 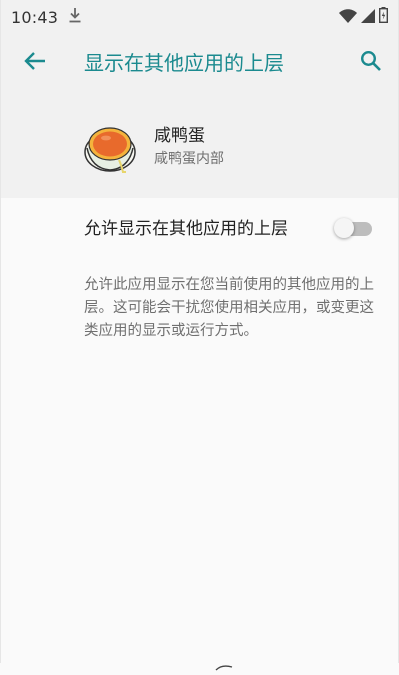 What do you see at coordinates (348, 17) in the screenshot?
I see `wifi-icon` at bounding box center [348, 17].